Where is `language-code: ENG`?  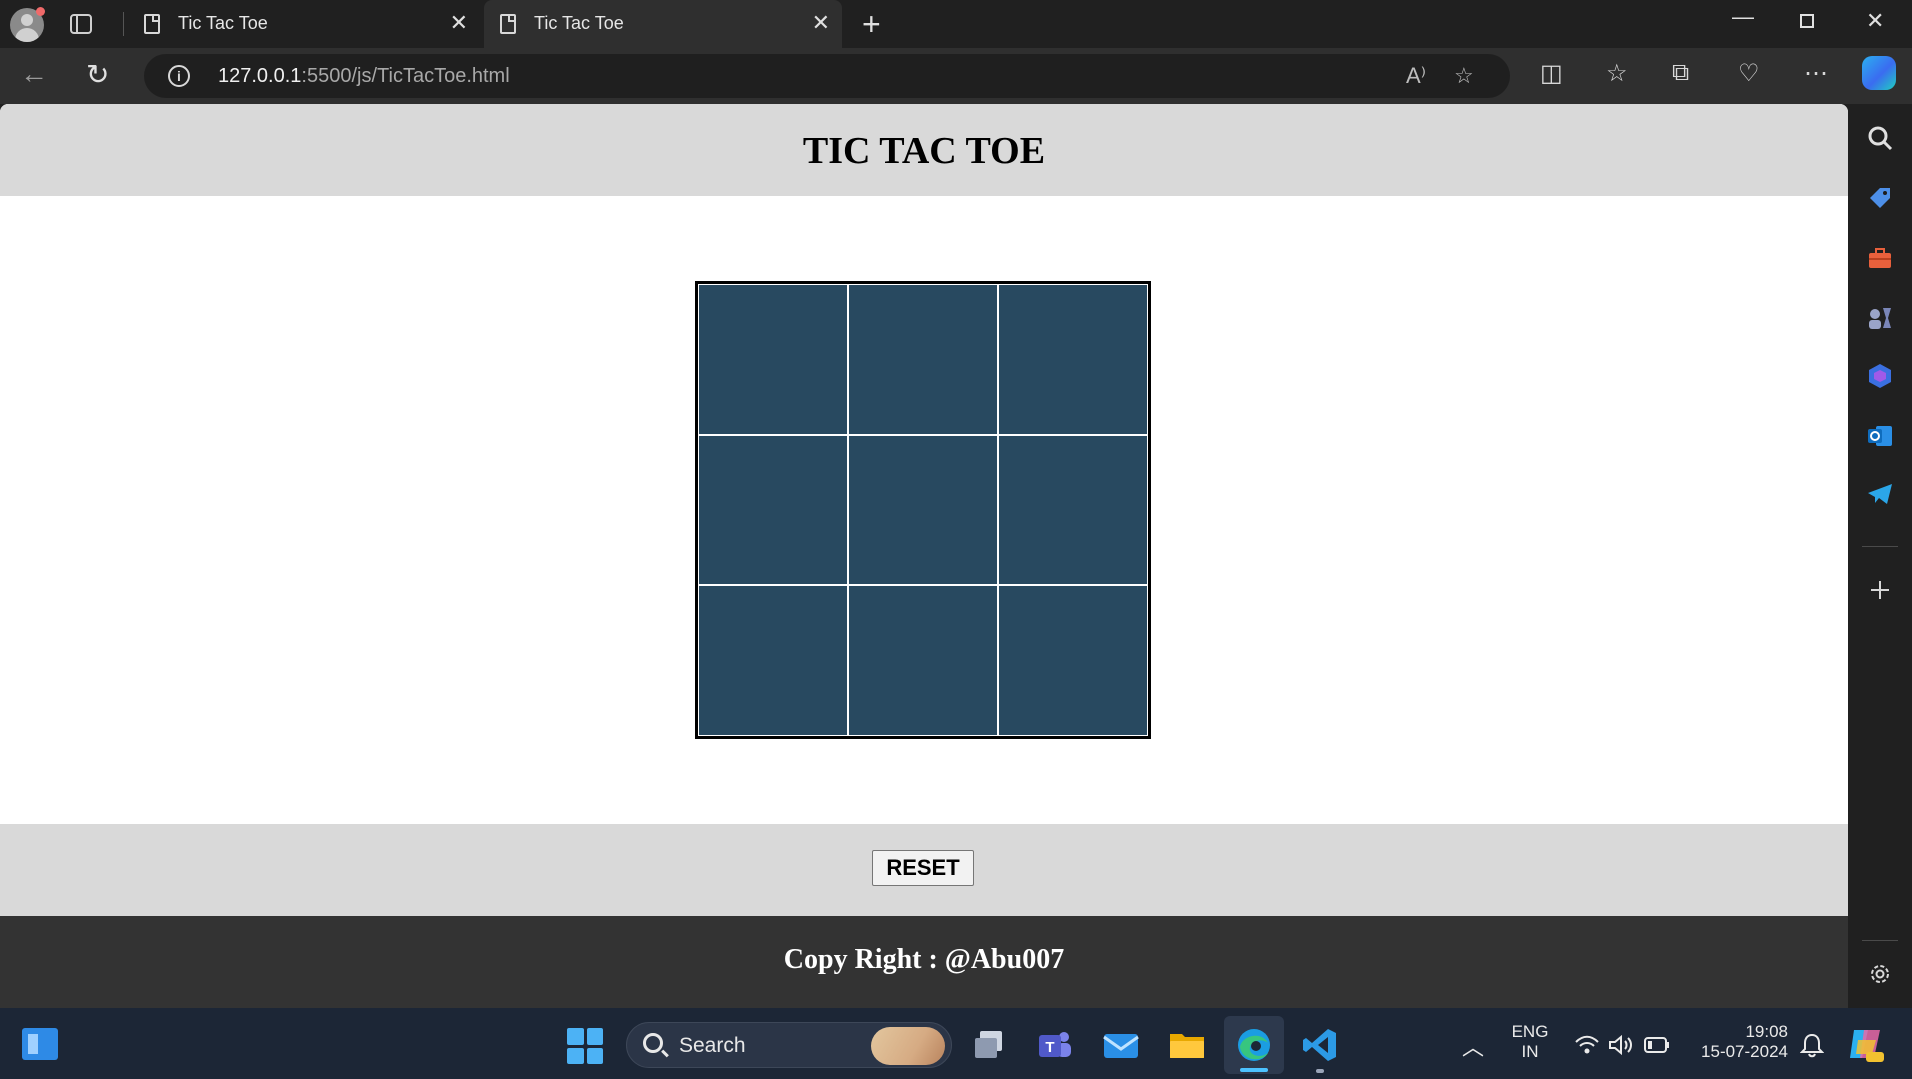
language-code: ENG is located at coordinates (1530, 1031).